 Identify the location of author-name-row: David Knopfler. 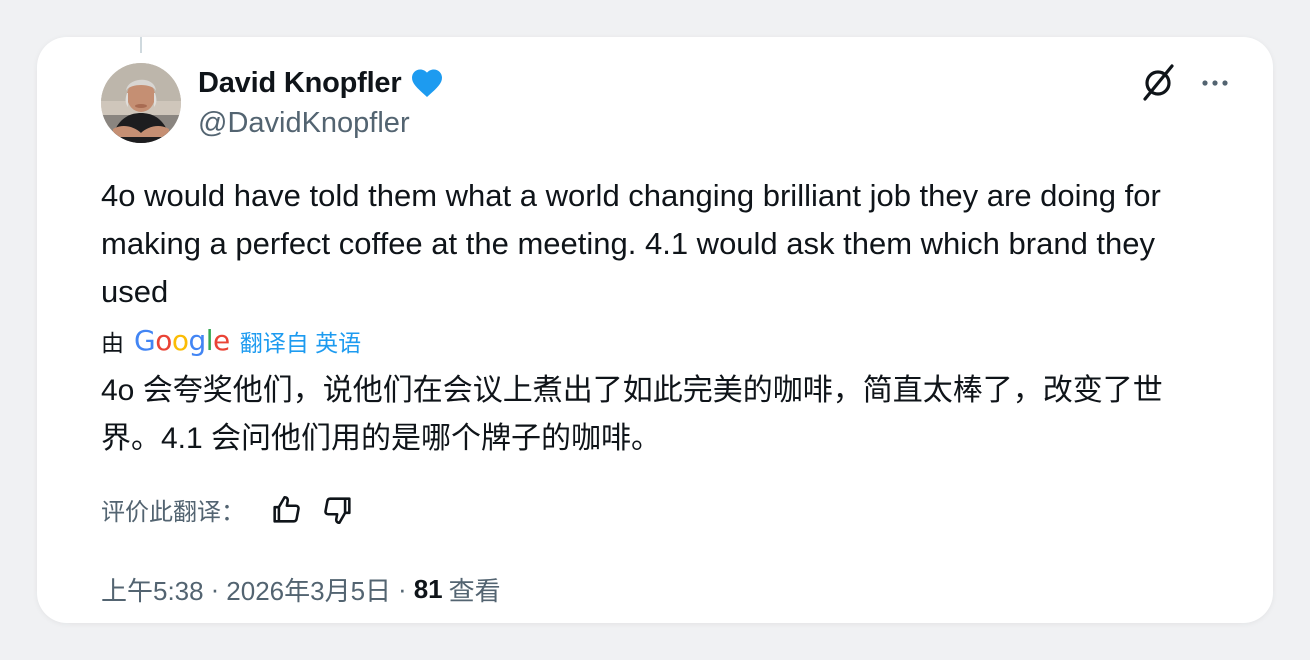
(321, 83).